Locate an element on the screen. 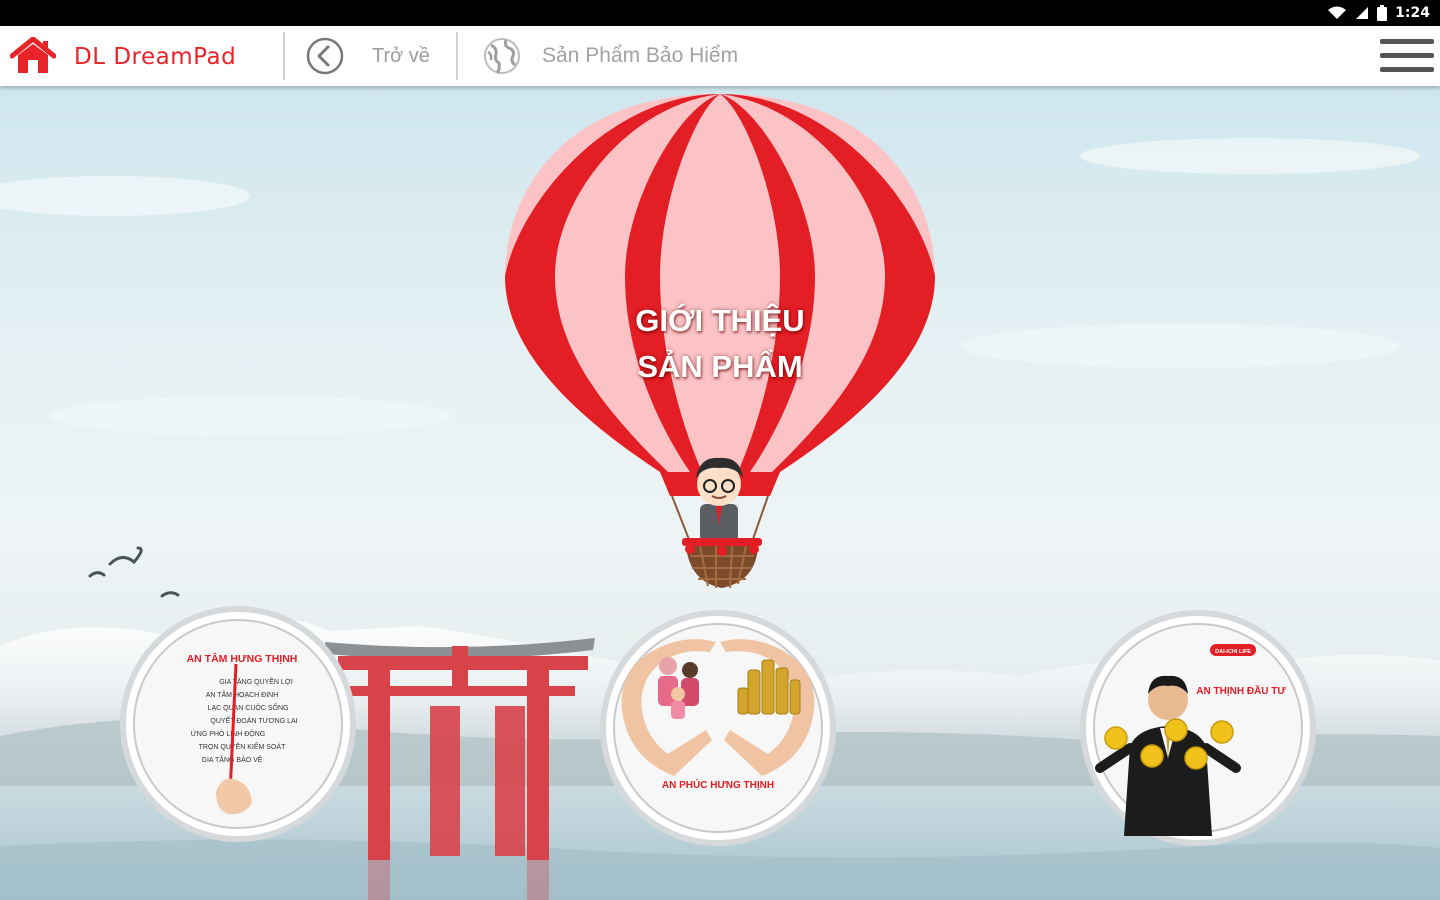 The height and width of the screenshot is (900, 1440). brand-badge-text: DAI-ICHI LIFE is located at coordinates (1233, 652).